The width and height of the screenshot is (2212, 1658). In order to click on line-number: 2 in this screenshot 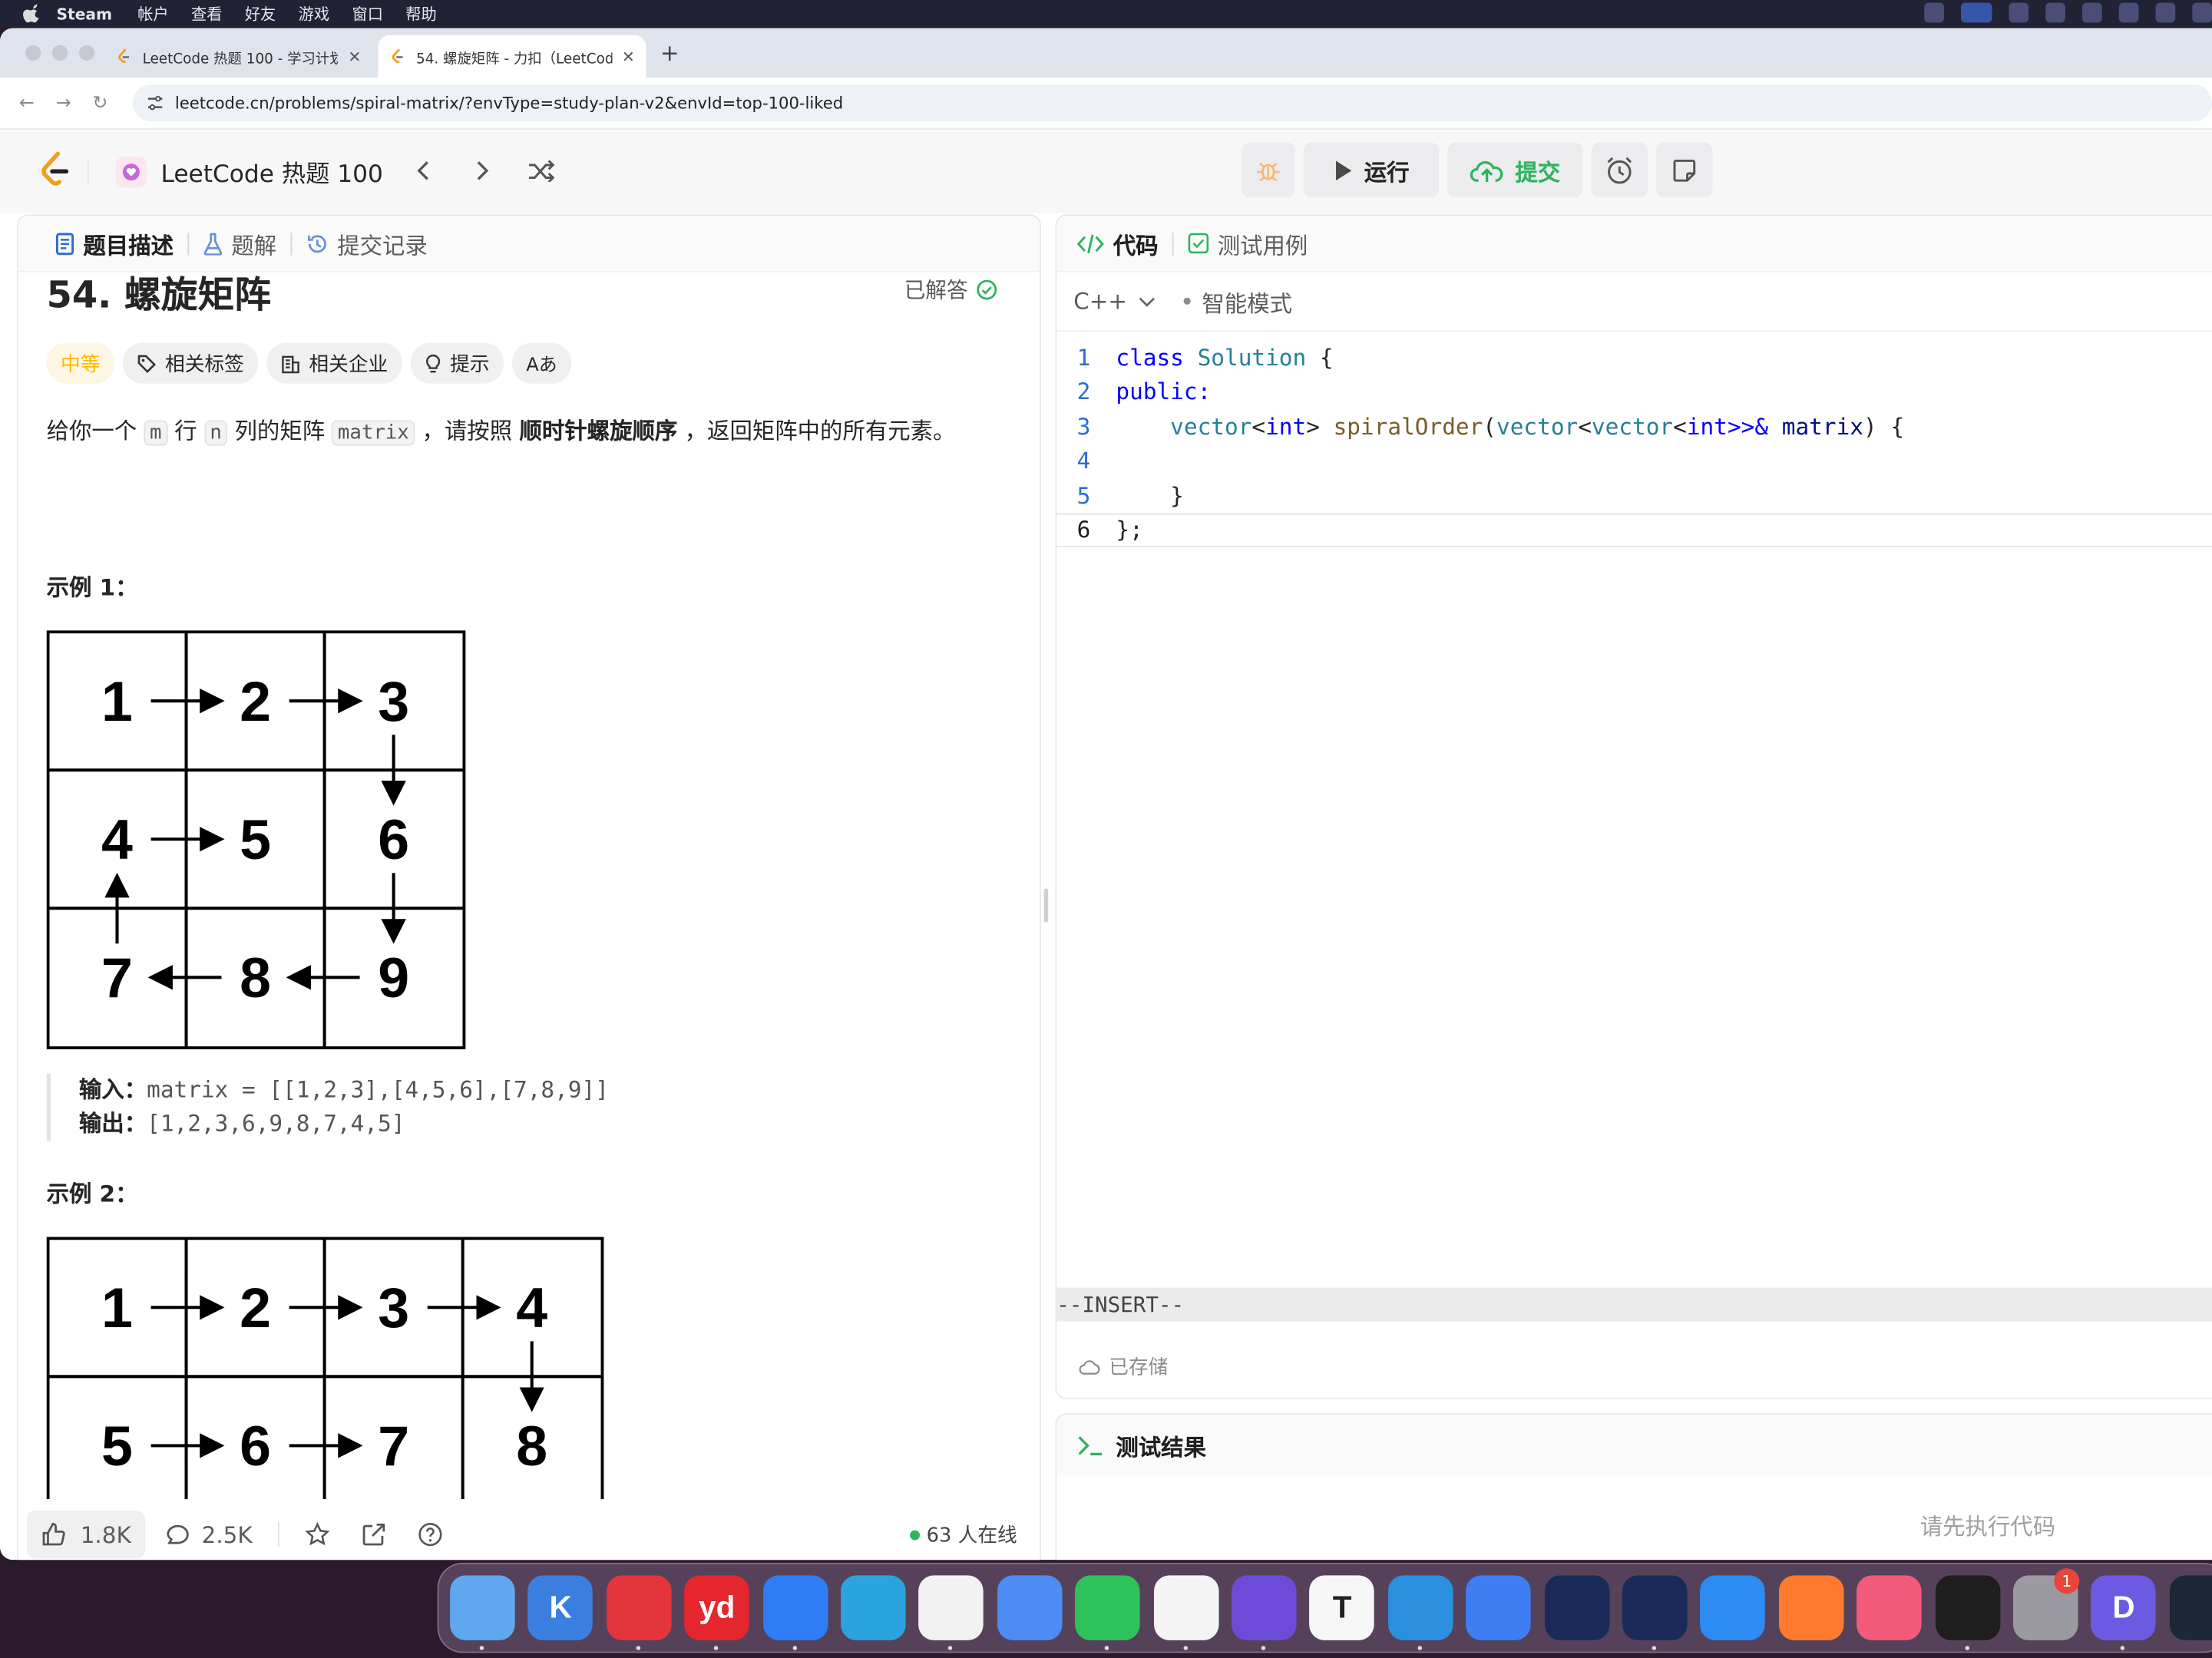, I will do `click(1083, 391)`.